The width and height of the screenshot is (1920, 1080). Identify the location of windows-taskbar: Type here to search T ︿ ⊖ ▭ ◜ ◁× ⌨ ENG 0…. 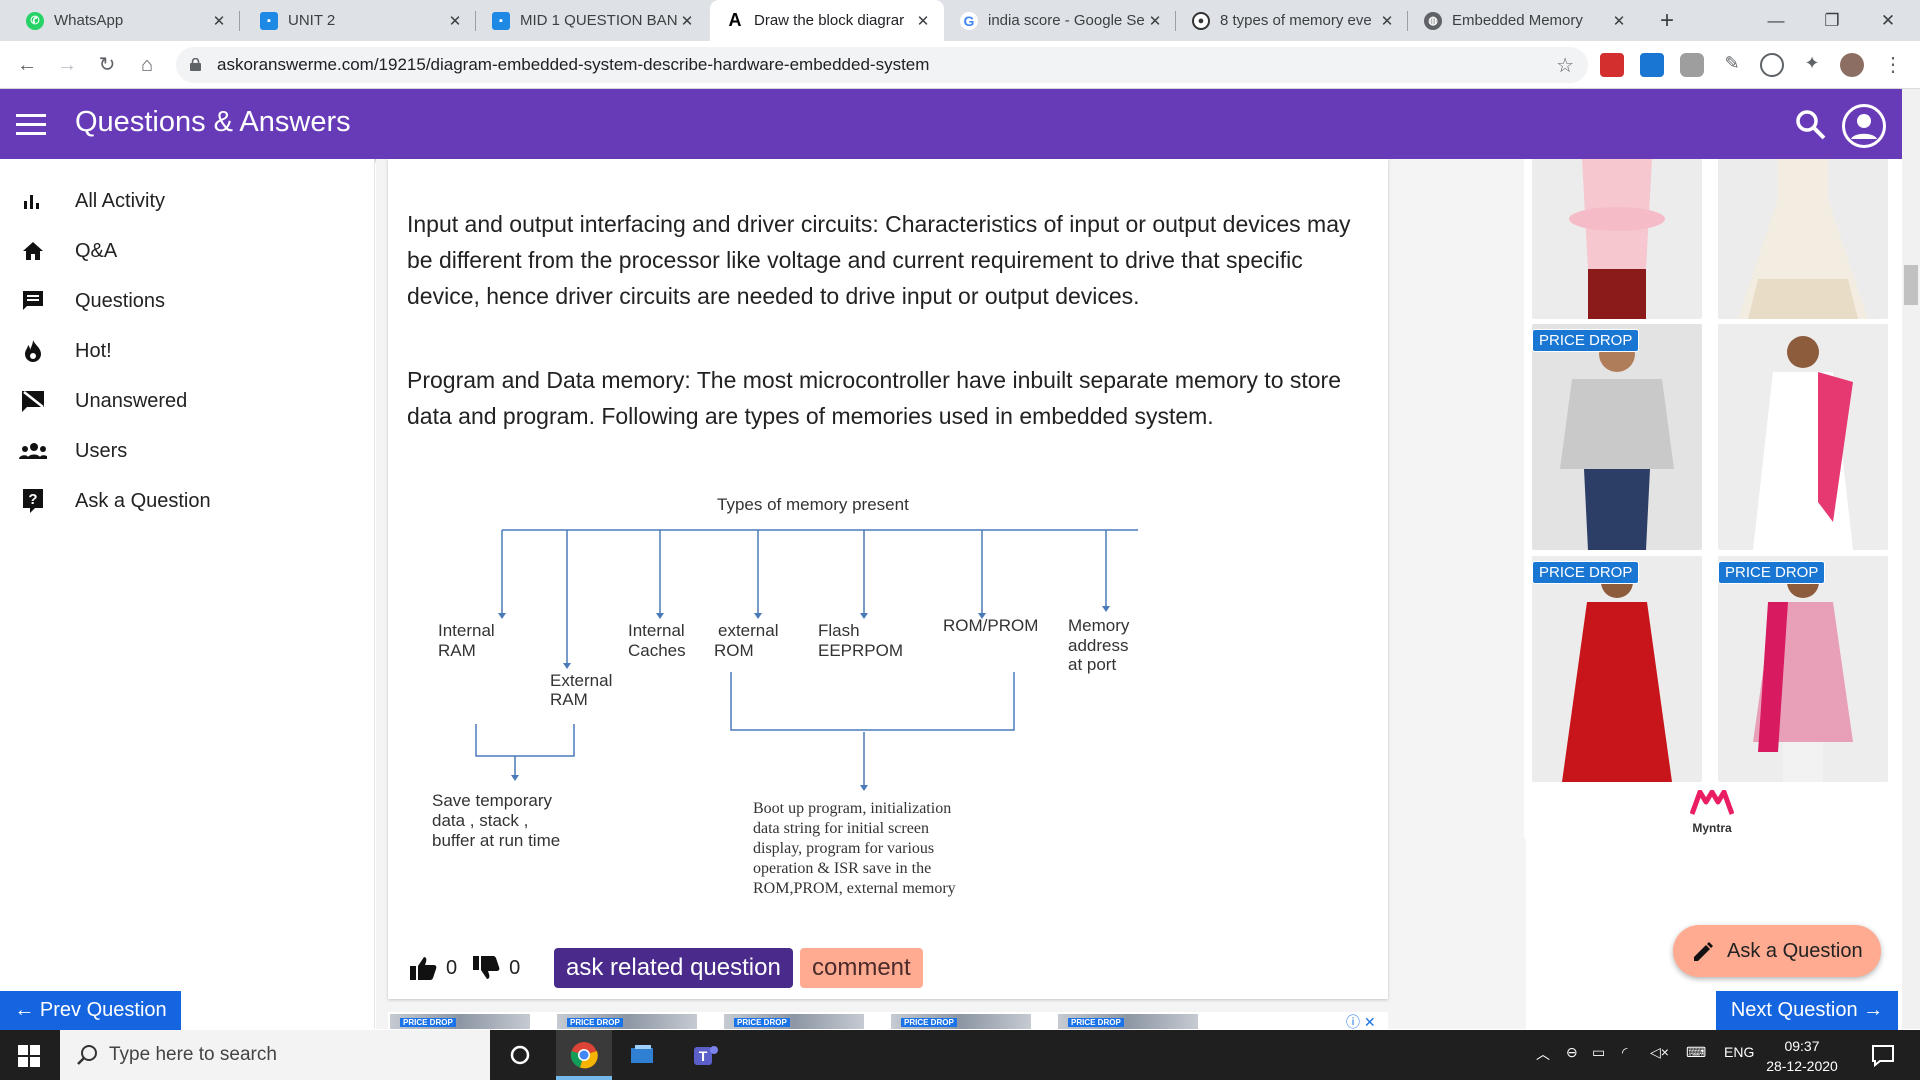
(960, 1055).